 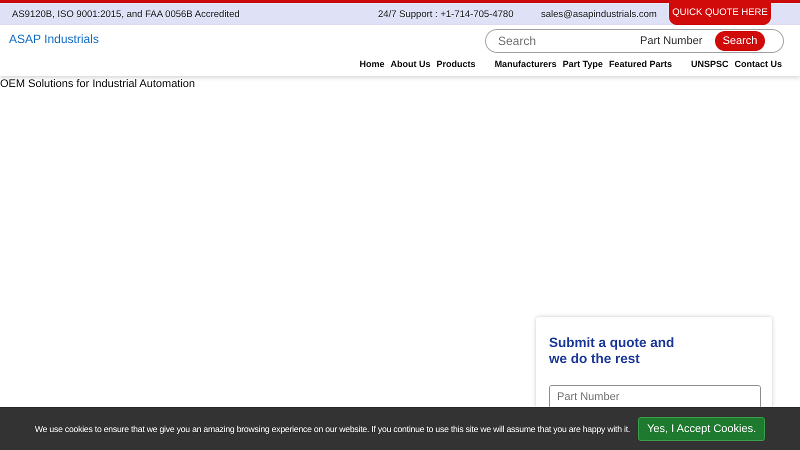 I want to click on nav-link: Products, so click(x=456, y=64).